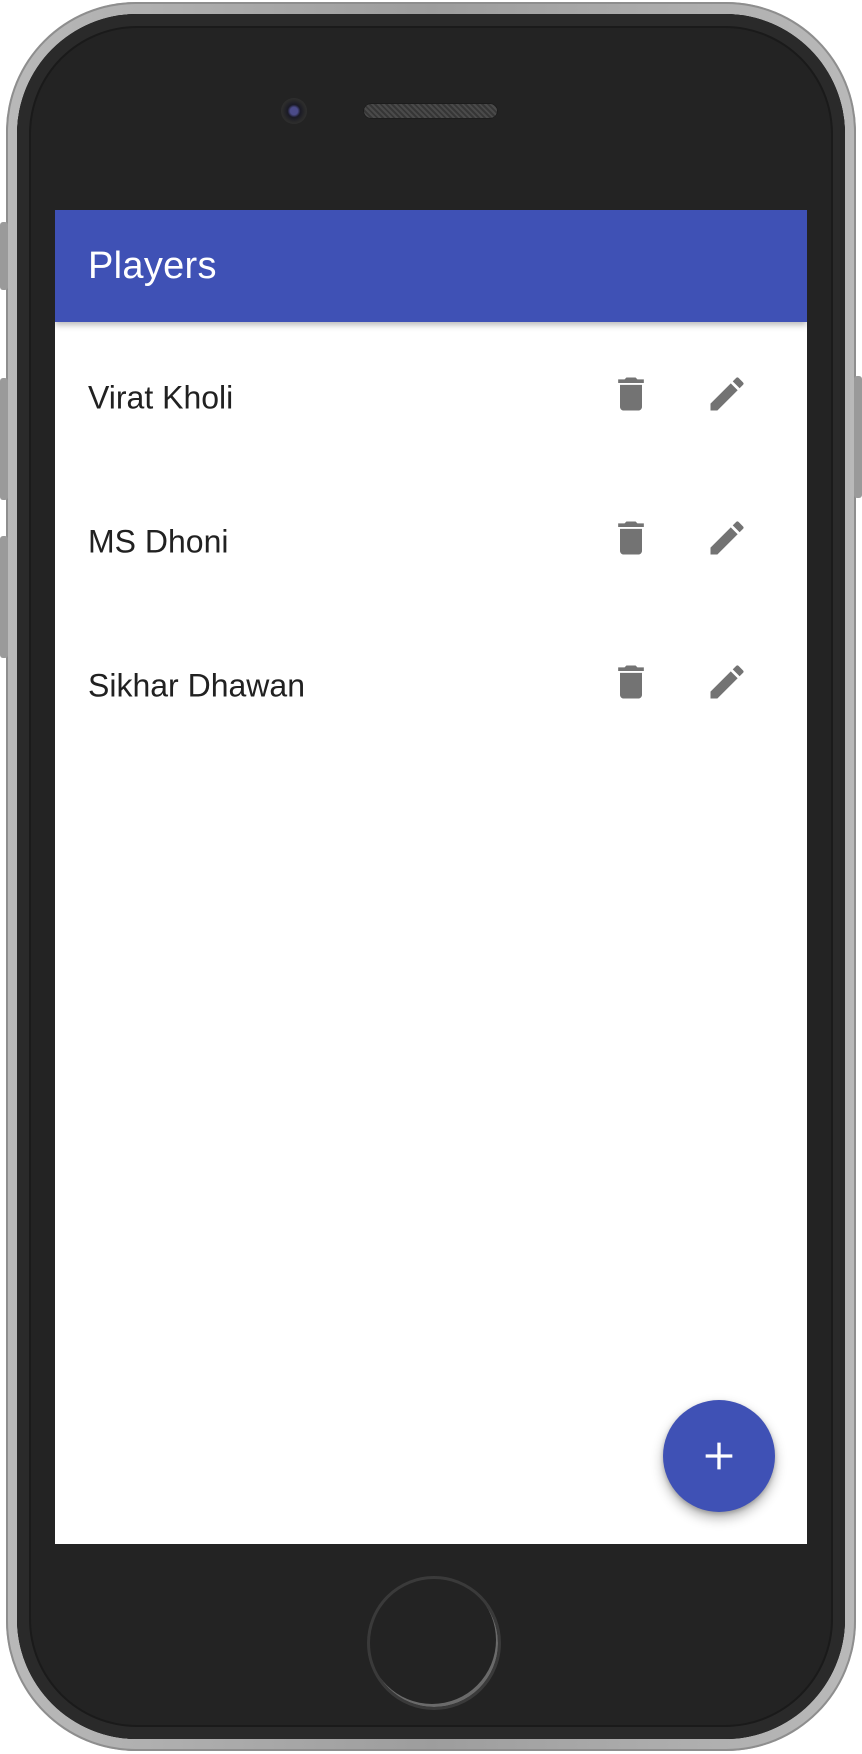 This screenshot has height=1754, width=862. I want to click on list-item: Sikhar Dhawan, so click(431, 682).